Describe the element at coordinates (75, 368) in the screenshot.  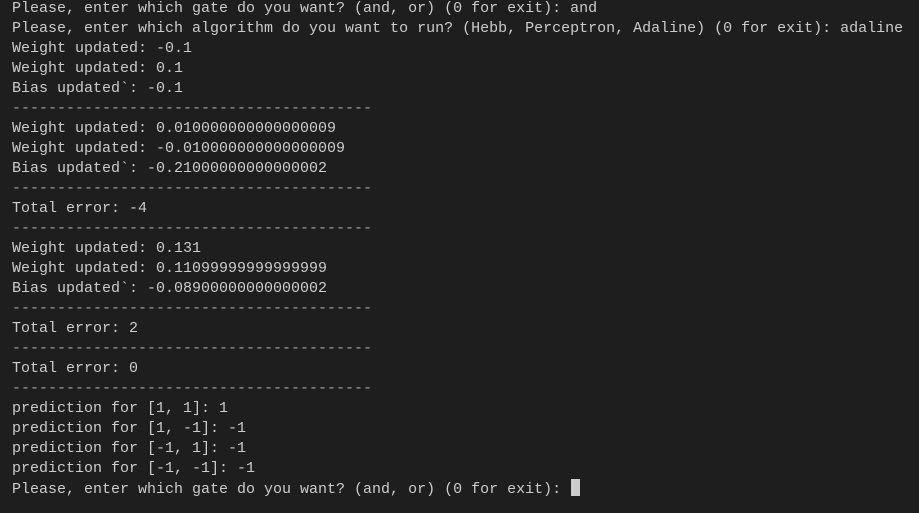
I see `total-error-line: Total error: 0` at that location.